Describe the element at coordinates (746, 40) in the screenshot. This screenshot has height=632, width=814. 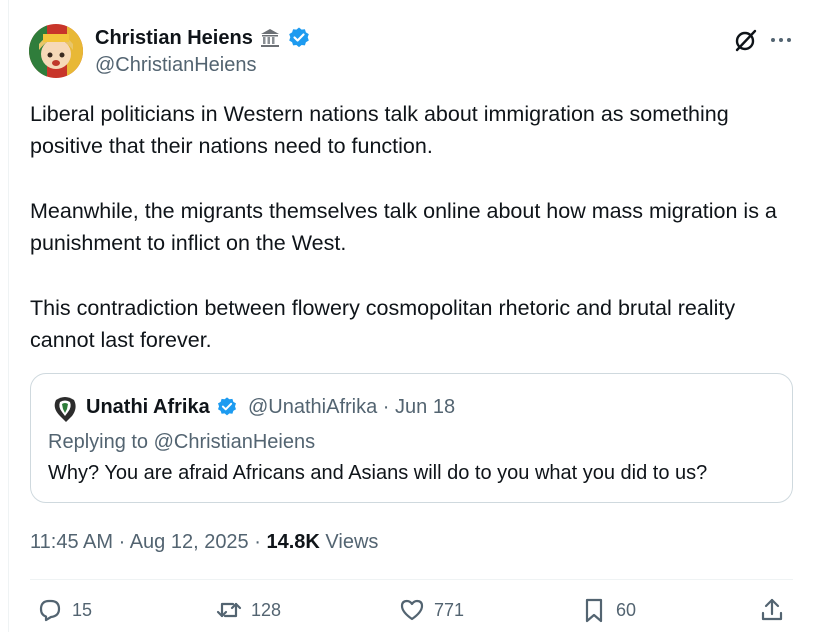
I see `grok-icon` at that location.